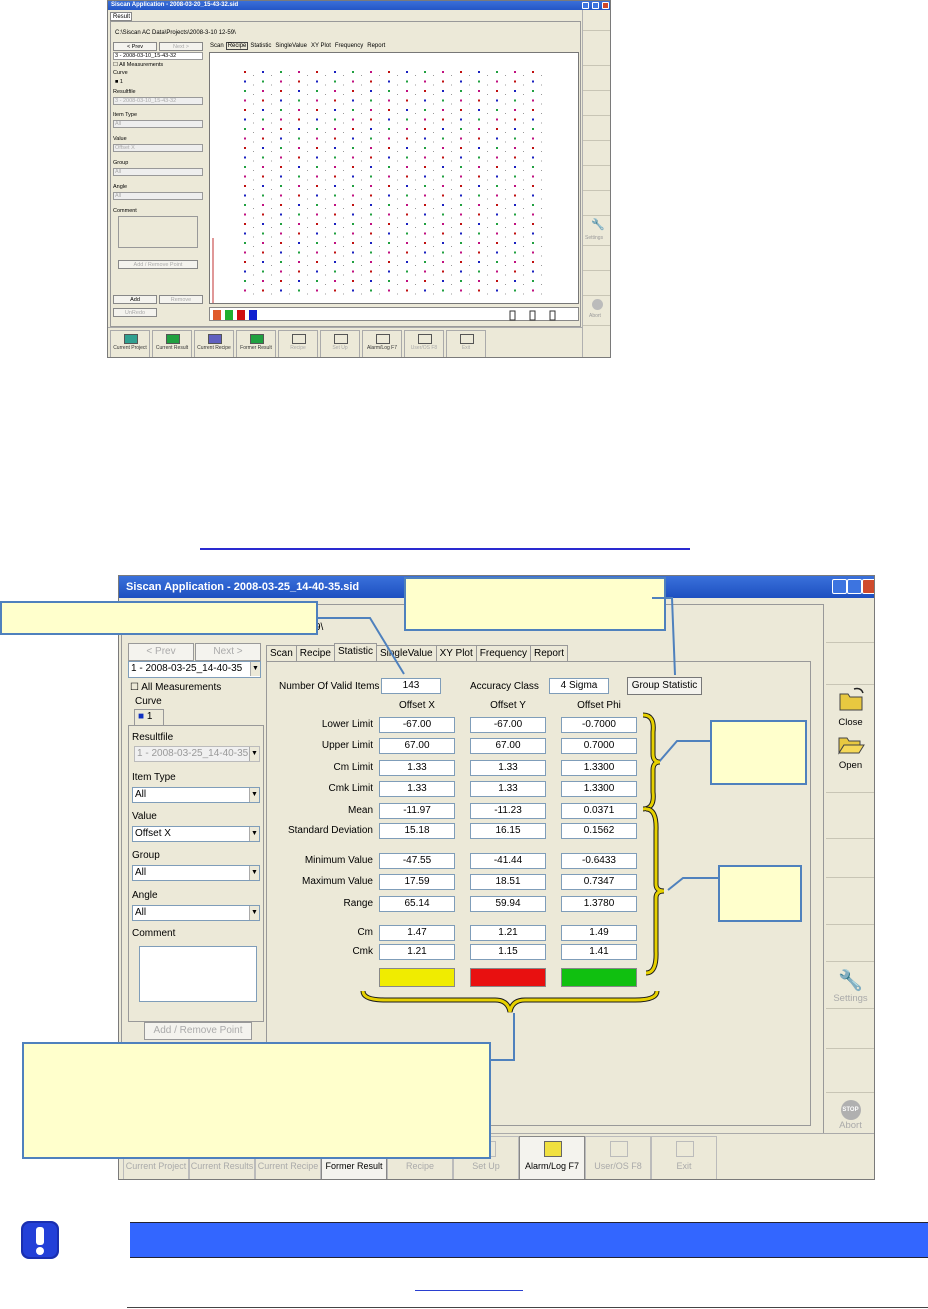  Describe the element at coordinates (508, 811) in the screenshot. I see `stat-value-field: -11.23` at that location.